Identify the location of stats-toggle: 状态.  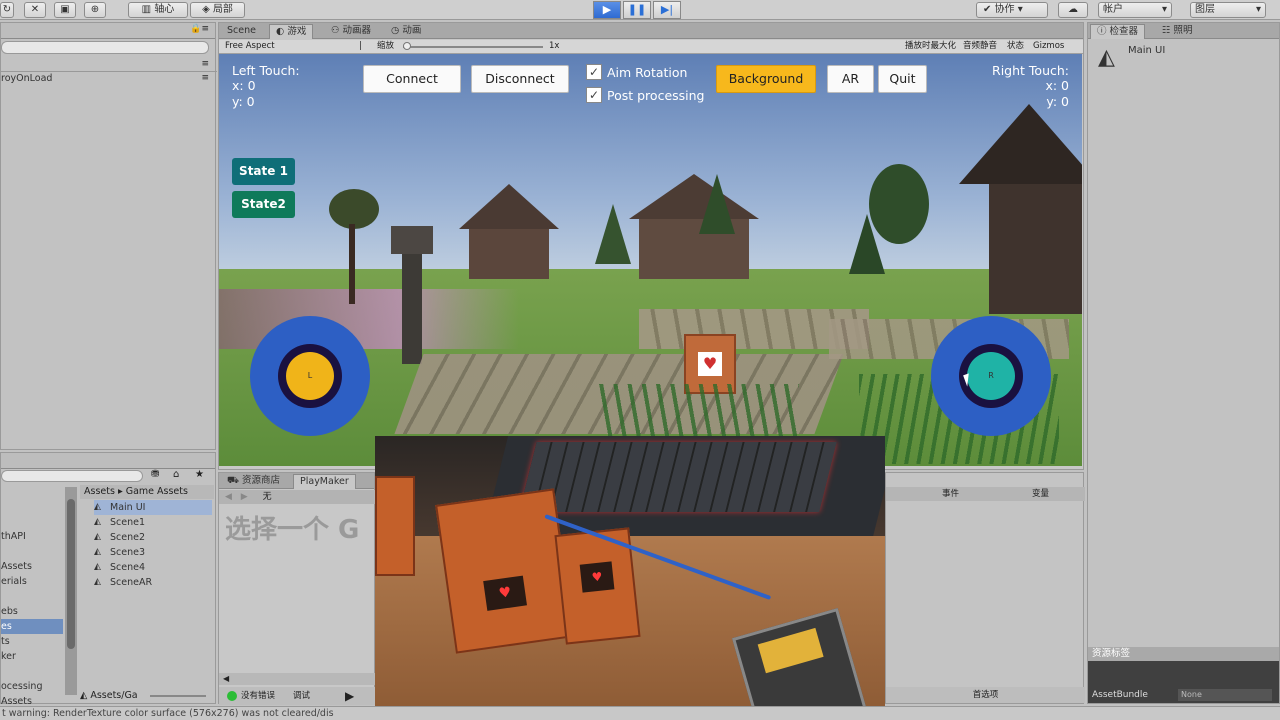
(1015, 46).